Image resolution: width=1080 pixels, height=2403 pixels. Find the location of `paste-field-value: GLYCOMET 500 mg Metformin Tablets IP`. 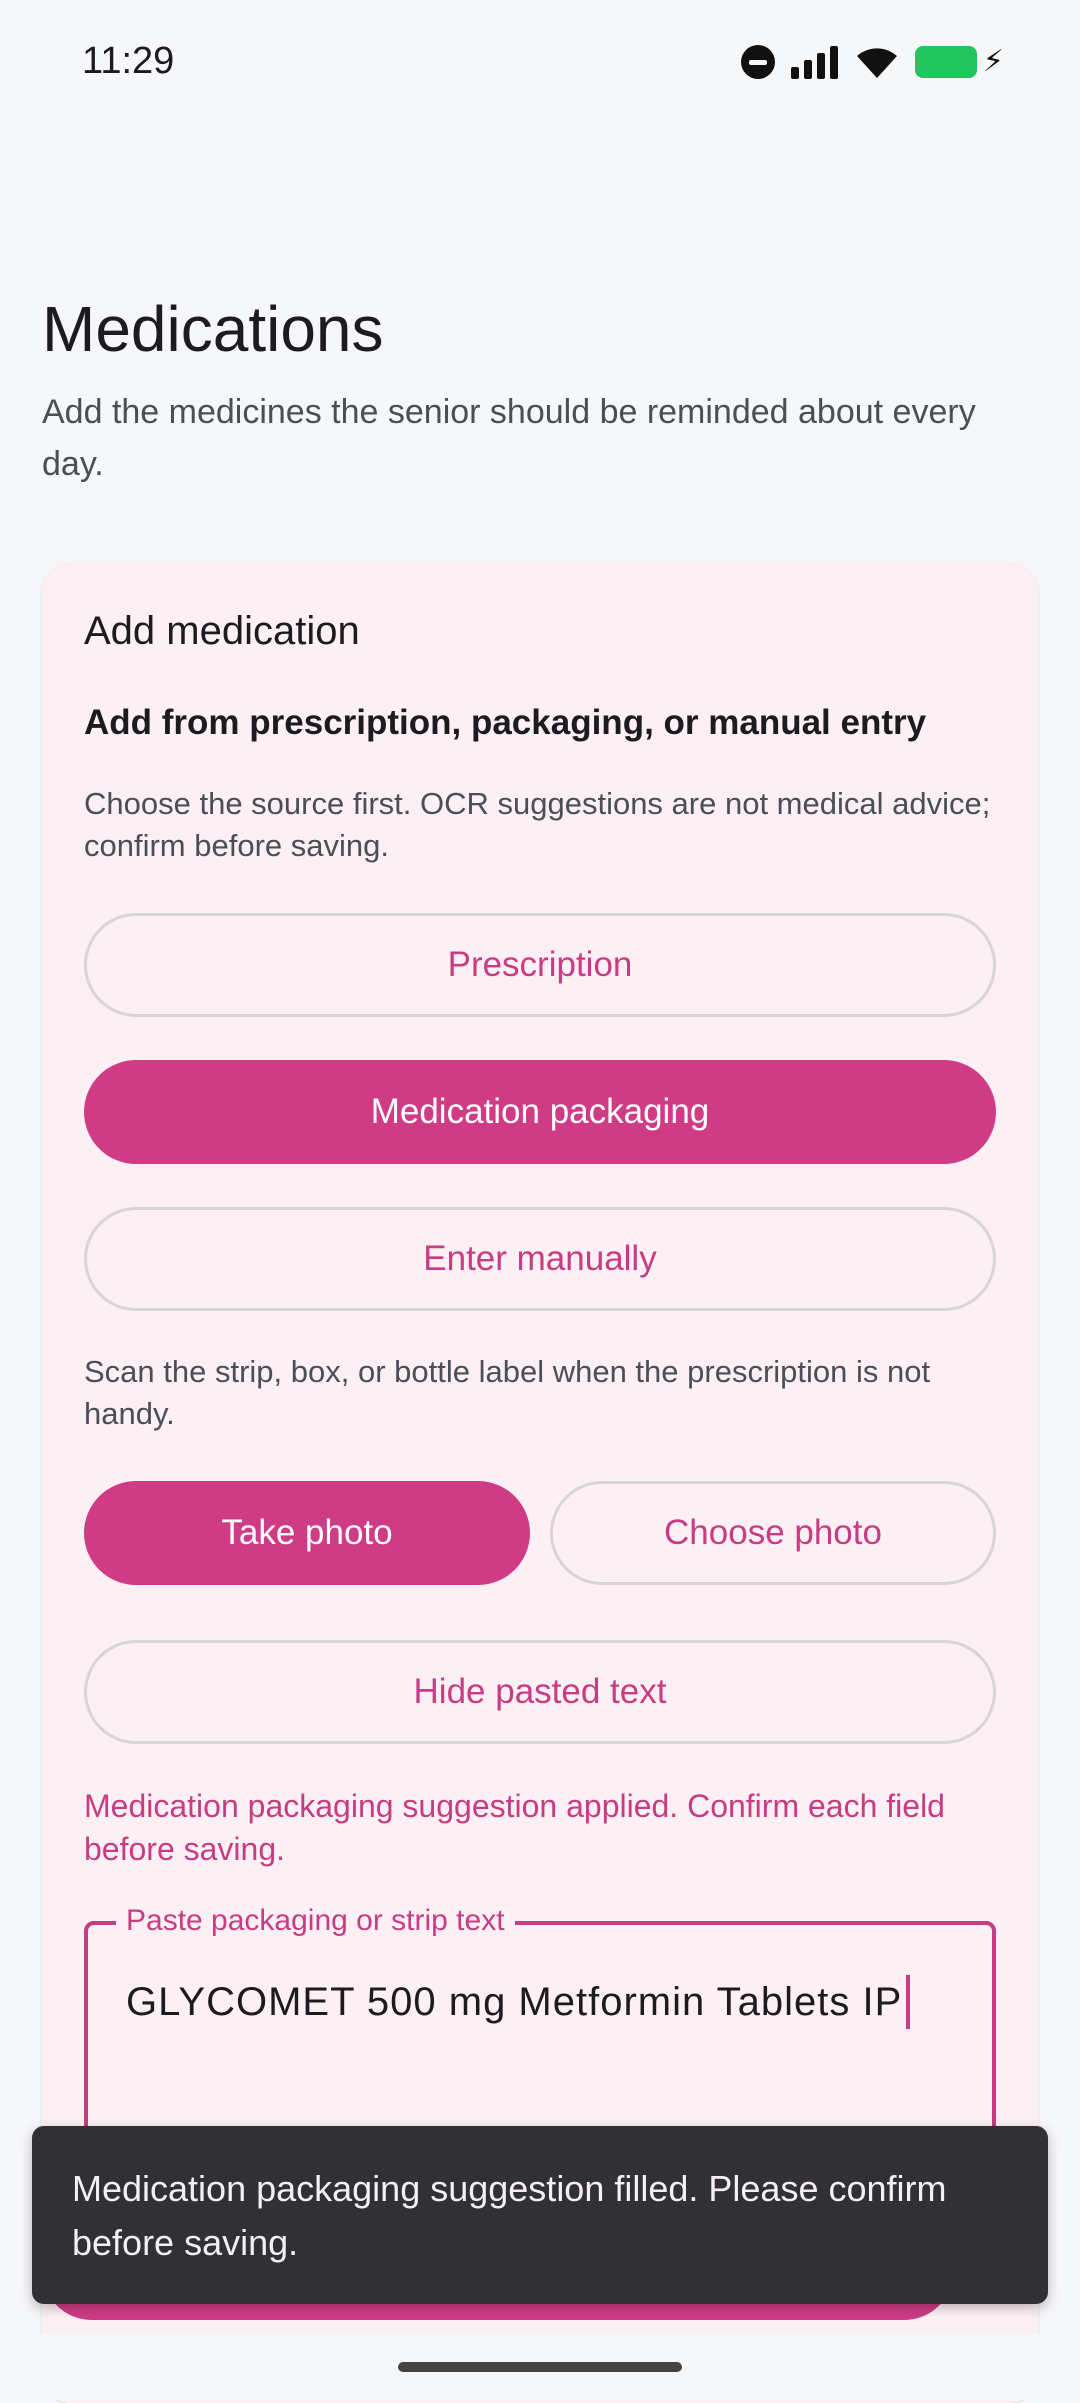

paste-field-value: GLYCOMET 500 mg Metformin Tablets IP is located at coordinates (514, 2002).